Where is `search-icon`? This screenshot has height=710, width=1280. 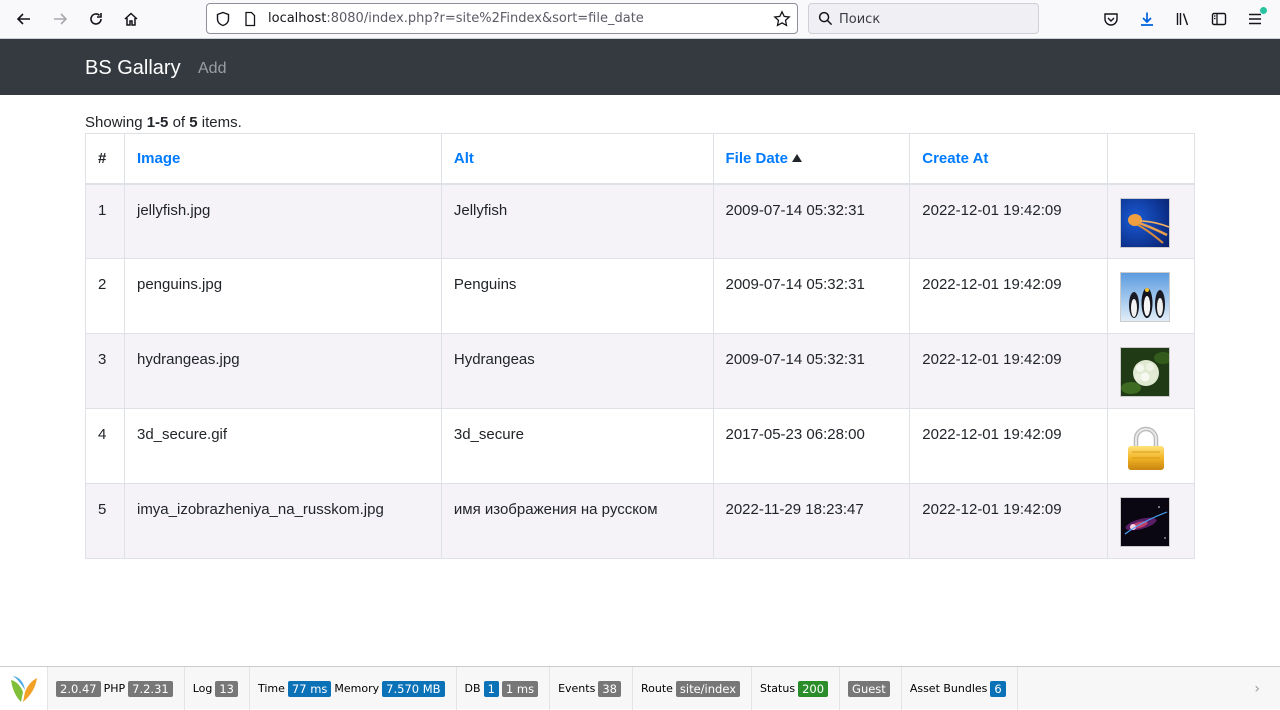 search-icon is located at coordinates (825, 21).